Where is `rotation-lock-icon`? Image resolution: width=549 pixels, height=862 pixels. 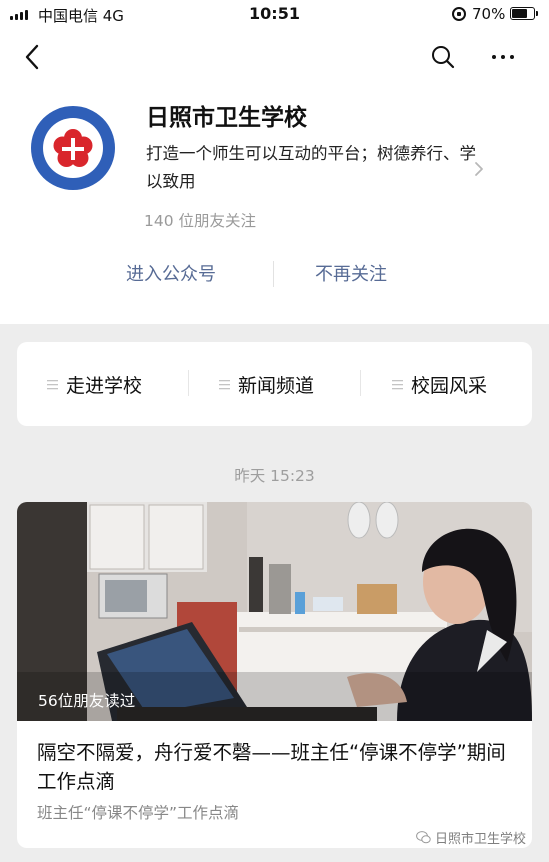
rotation-lock-icon is located at coordinates (459, 14).